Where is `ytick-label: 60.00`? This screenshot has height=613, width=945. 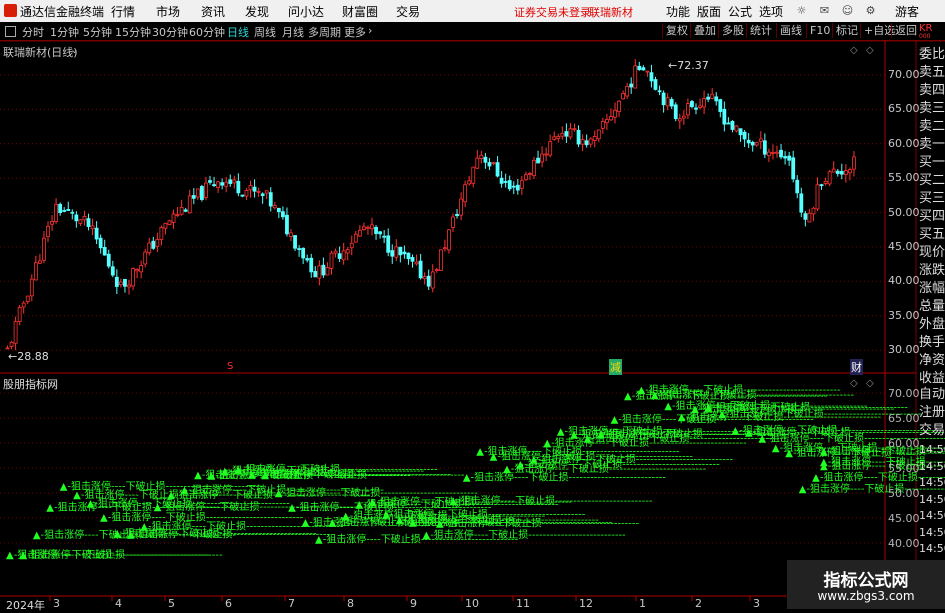 ytick-label: 60.00 is located at coordinates (904, 143).